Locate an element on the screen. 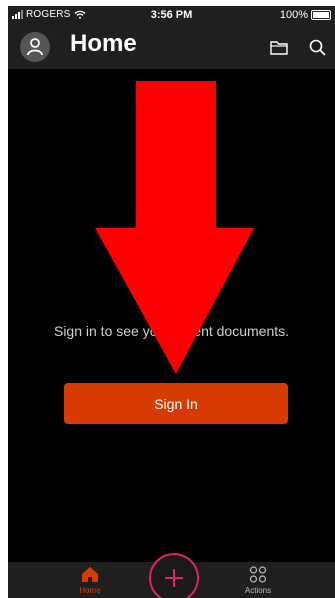 The width and height of the screenshot is (335, 598). actions-grid-icon is located at coordinates (258, 574).